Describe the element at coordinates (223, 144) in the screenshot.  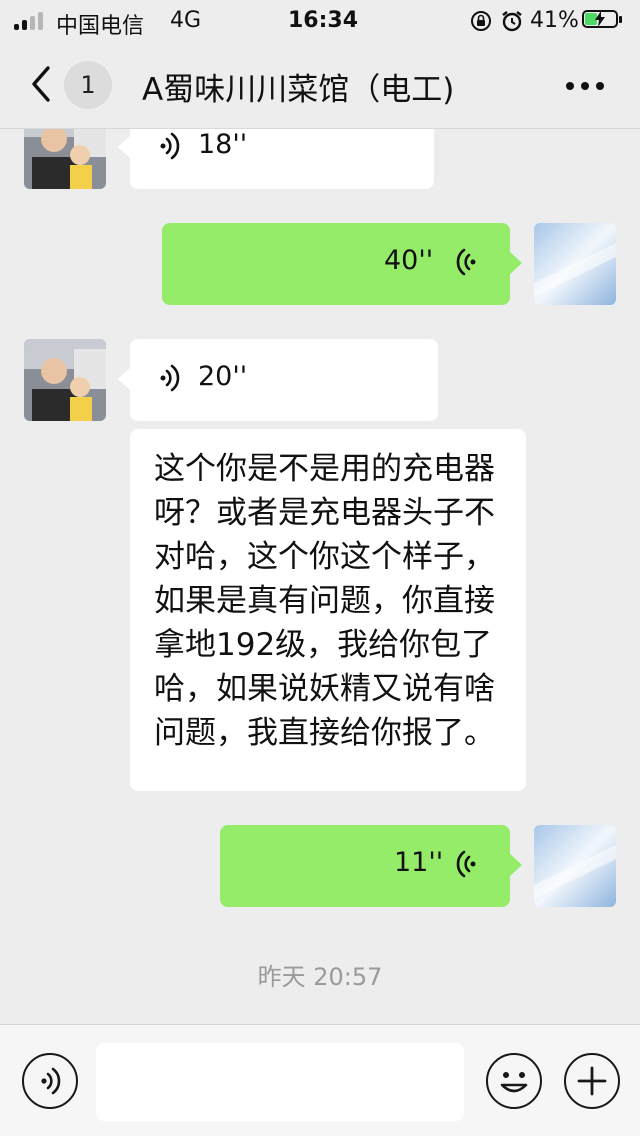
I see `voice-duration: 18''` at that location.